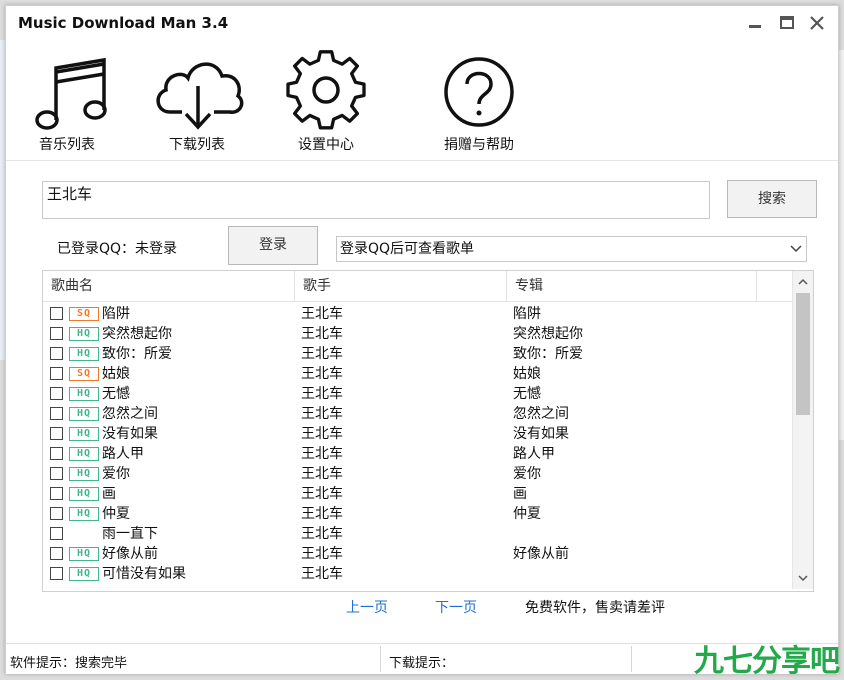 This screenshot has height=680, width=844. I want to click on login-button: 登录, so click(273, 245).